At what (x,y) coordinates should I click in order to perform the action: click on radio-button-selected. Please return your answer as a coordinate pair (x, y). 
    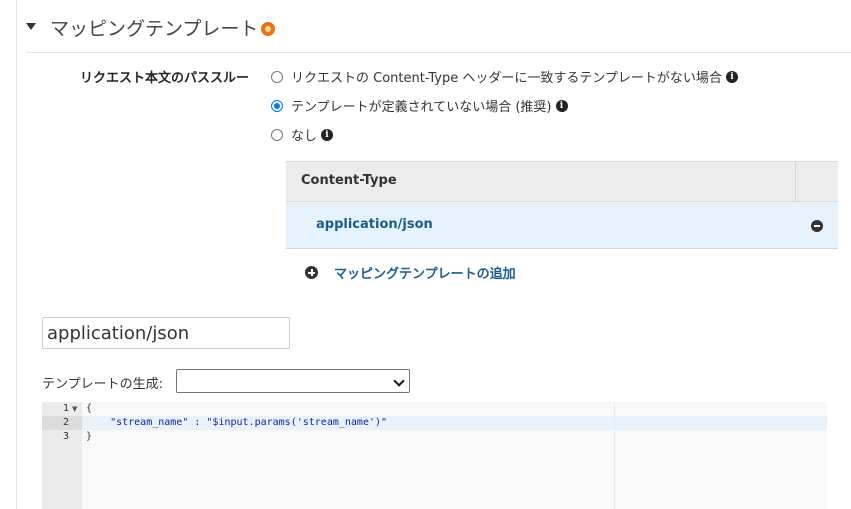
    Looking at the image, I should click on (277, 105).